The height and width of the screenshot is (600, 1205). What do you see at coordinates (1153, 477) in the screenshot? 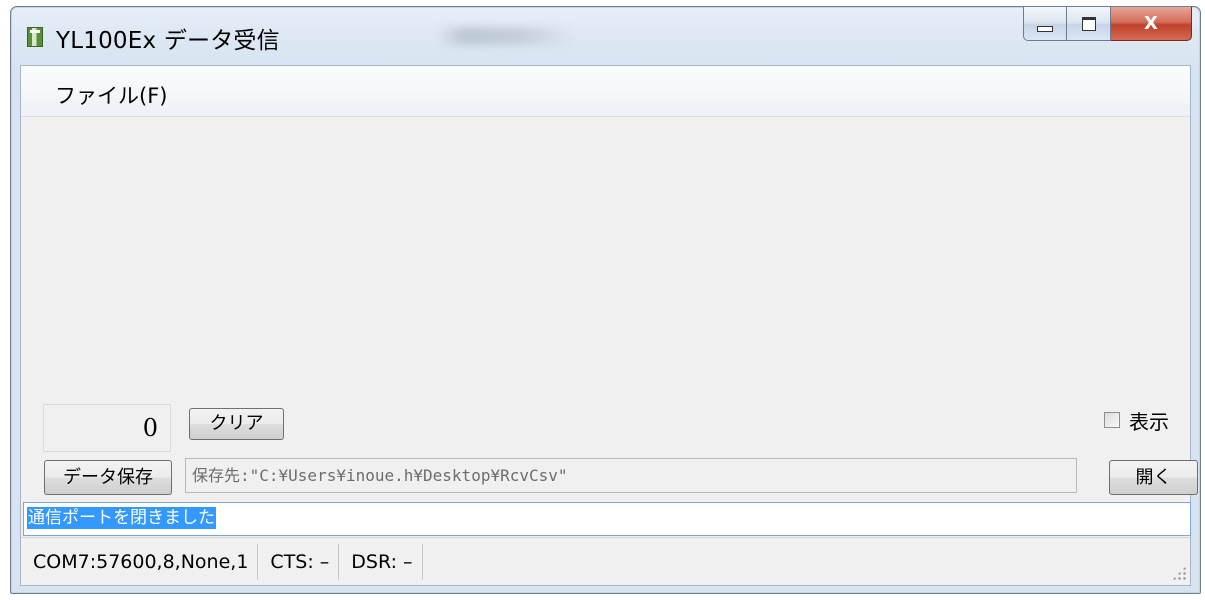
I see `open-button: 開く` at bounding box center [1153, 477].